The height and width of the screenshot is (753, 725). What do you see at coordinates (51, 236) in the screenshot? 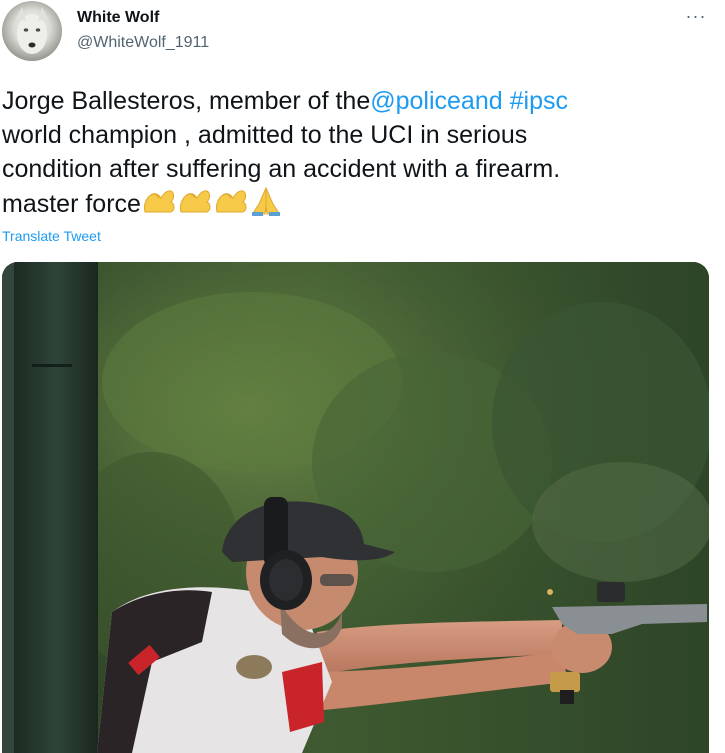
I see `translate-tweet-link: Translate Tweet` at bounding box center [51, 236].